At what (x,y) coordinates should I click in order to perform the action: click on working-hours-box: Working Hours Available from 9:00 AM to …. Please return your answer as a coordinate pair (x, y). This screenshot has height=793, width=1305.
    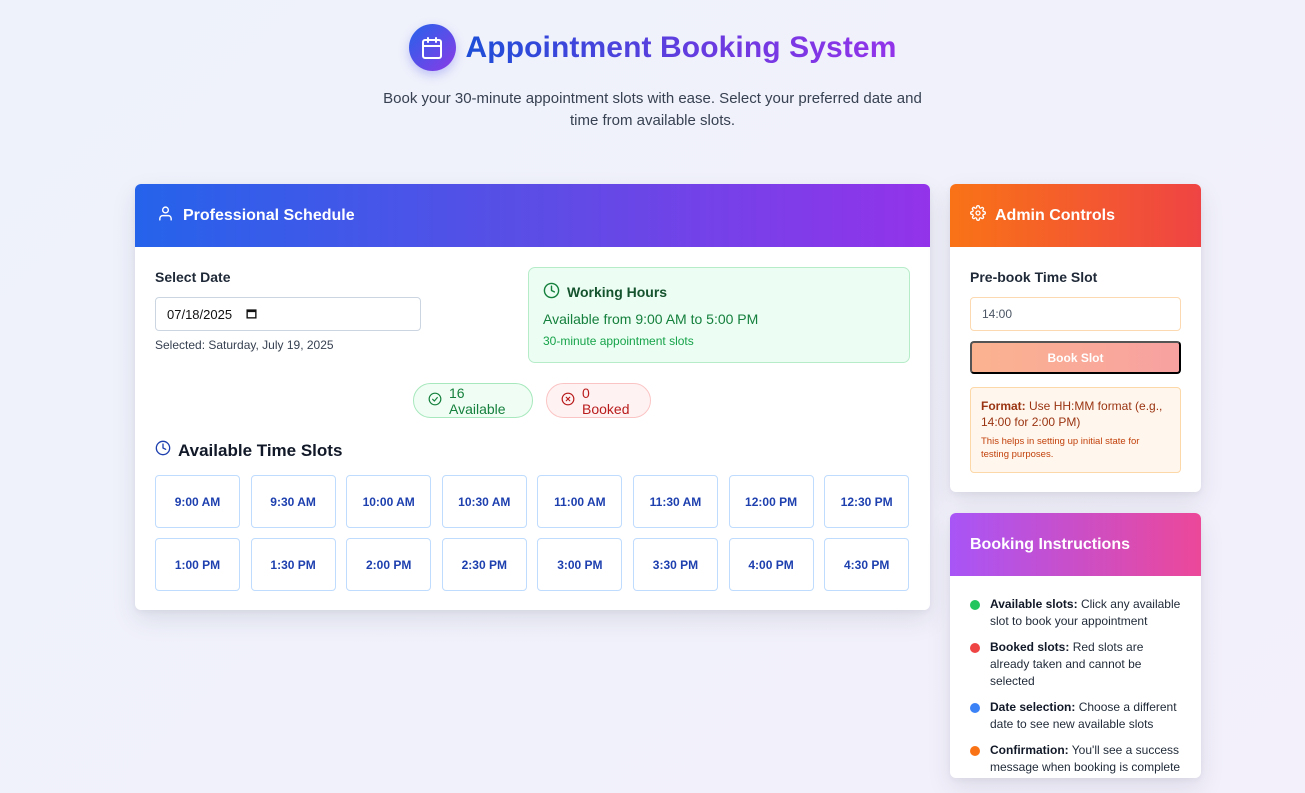
    Looking at the image, I should click on (719, 315).